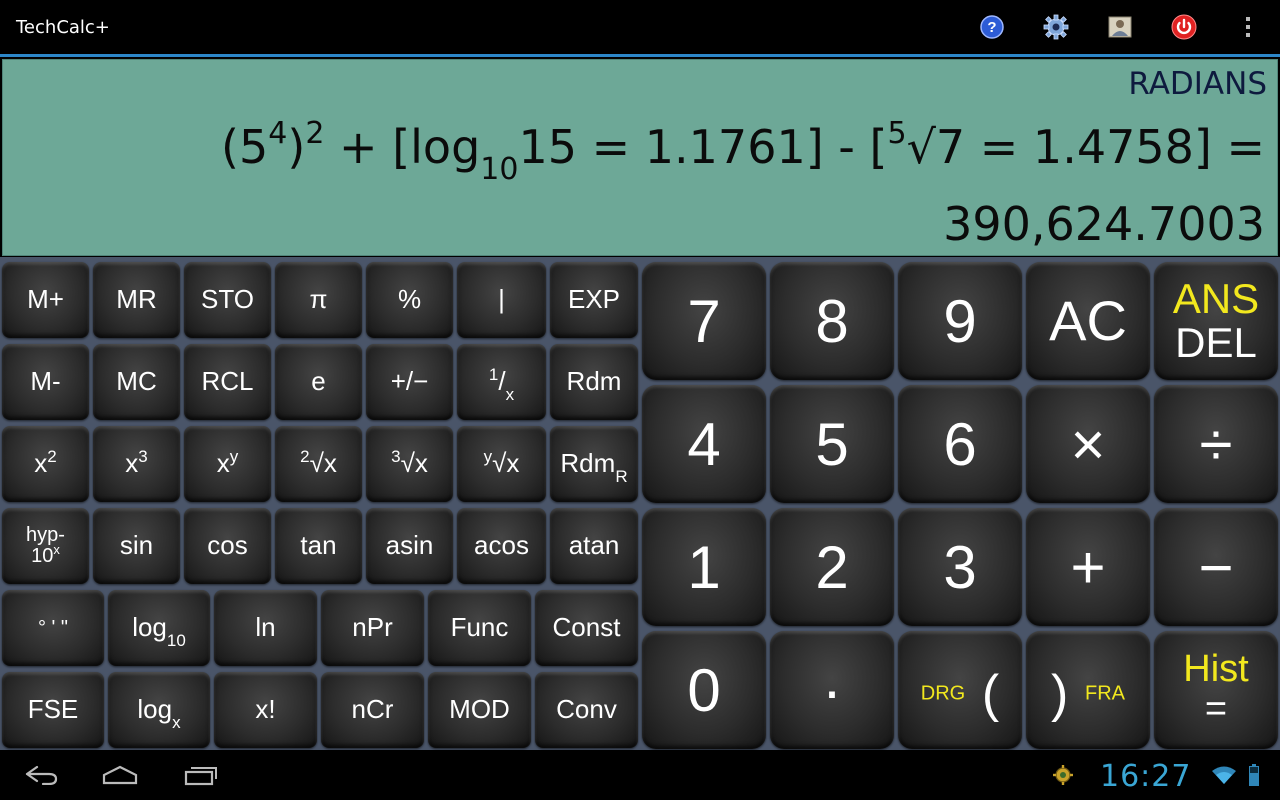 The image size is (1280, 800). Describe the element at coordinates (1224, 775) in the screenshot. I see `wifi-icon` at that location.